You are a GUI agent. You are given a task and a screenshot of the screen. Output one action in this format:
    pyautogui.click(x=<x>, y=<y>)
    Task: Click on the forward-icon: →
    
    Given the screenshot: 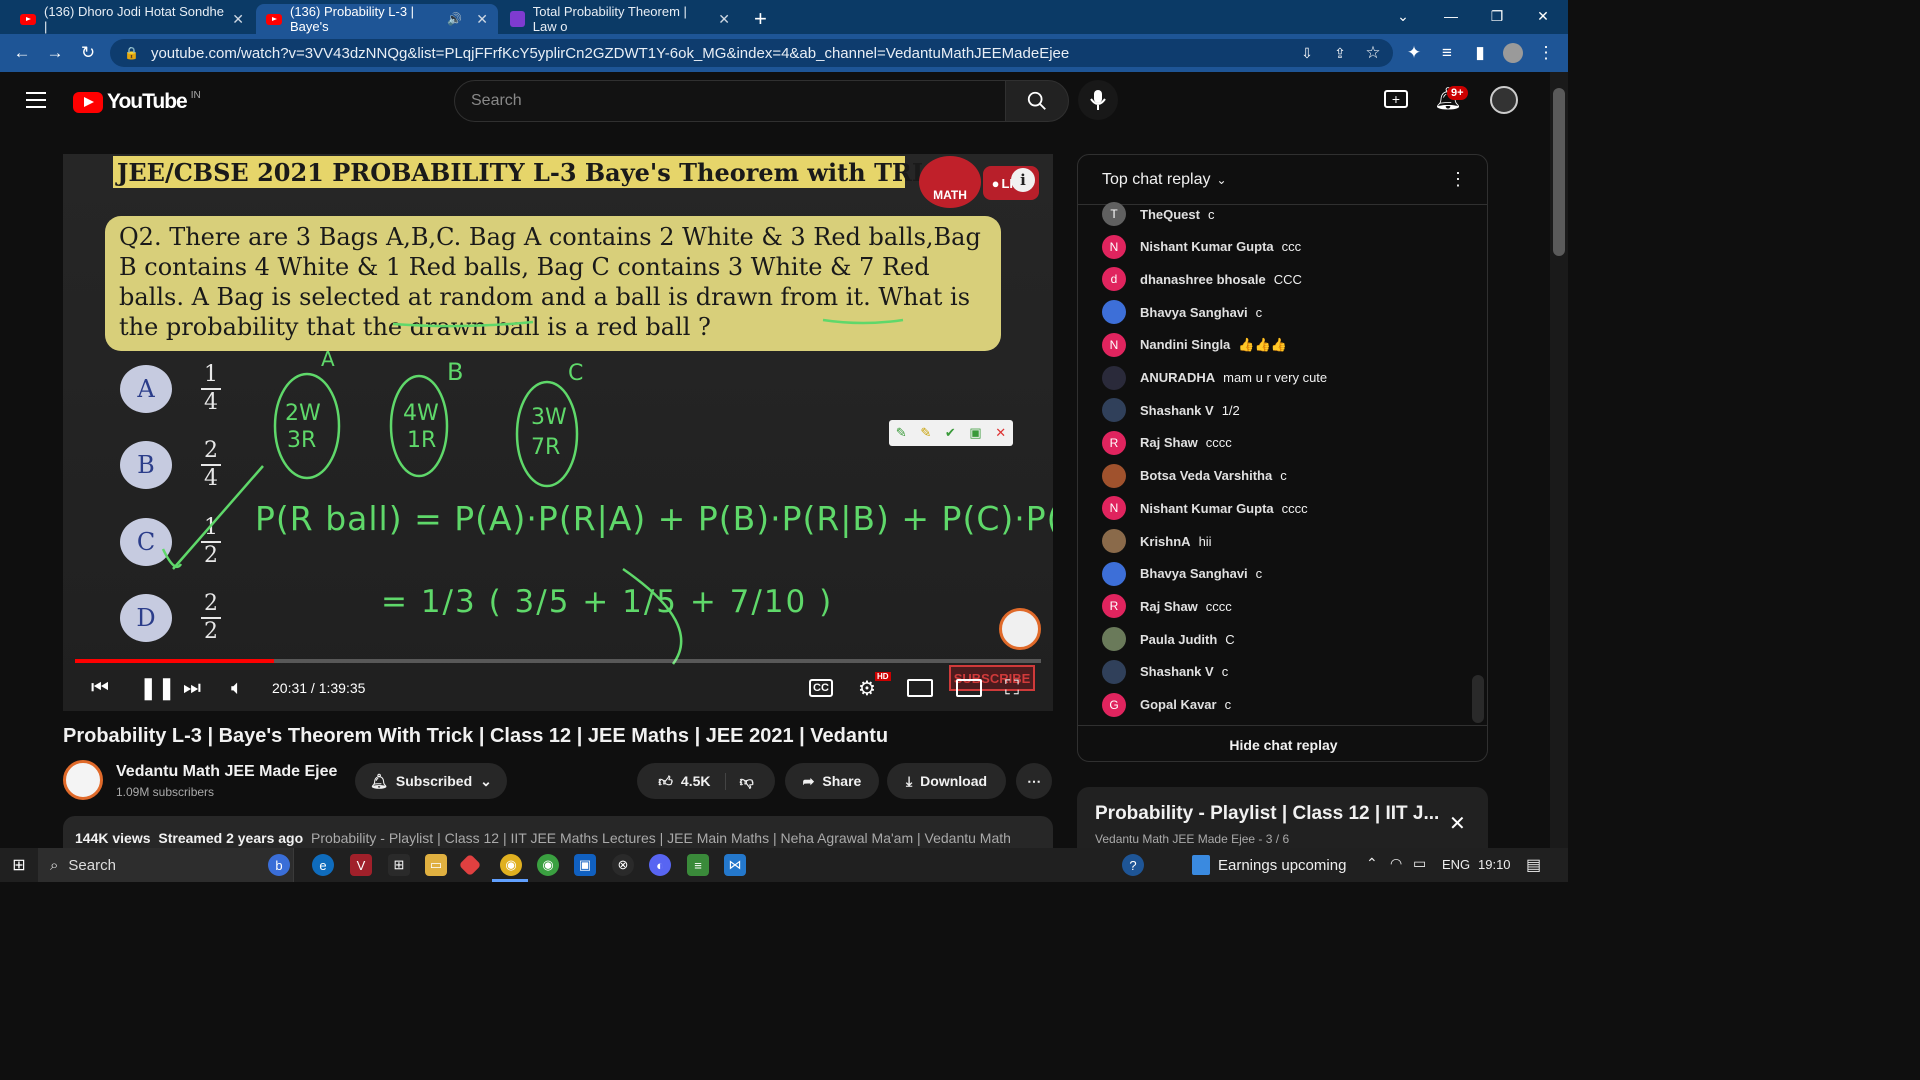 What is the action you would take?
    pyautogui.click(x=55, y=53)
    